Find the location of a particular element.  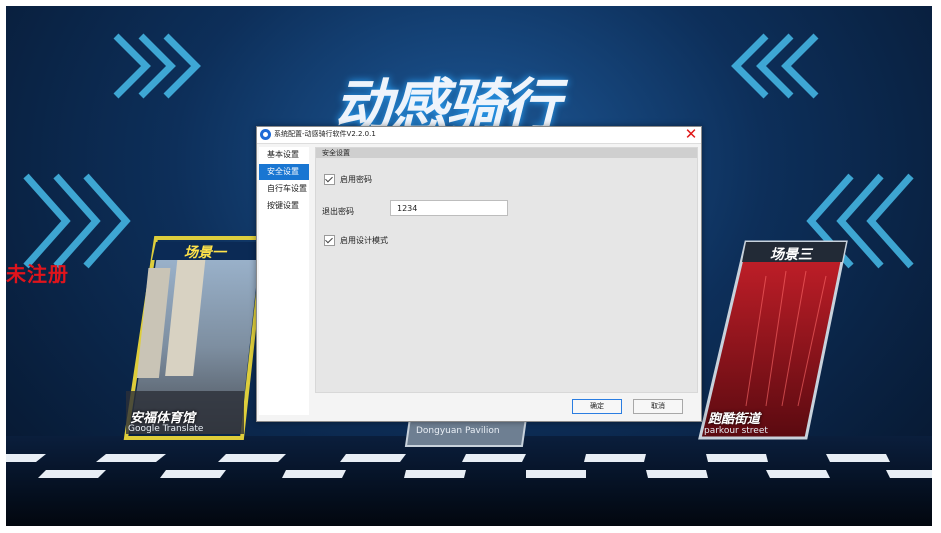

exit-password-input is located at coordinates (449, 208).